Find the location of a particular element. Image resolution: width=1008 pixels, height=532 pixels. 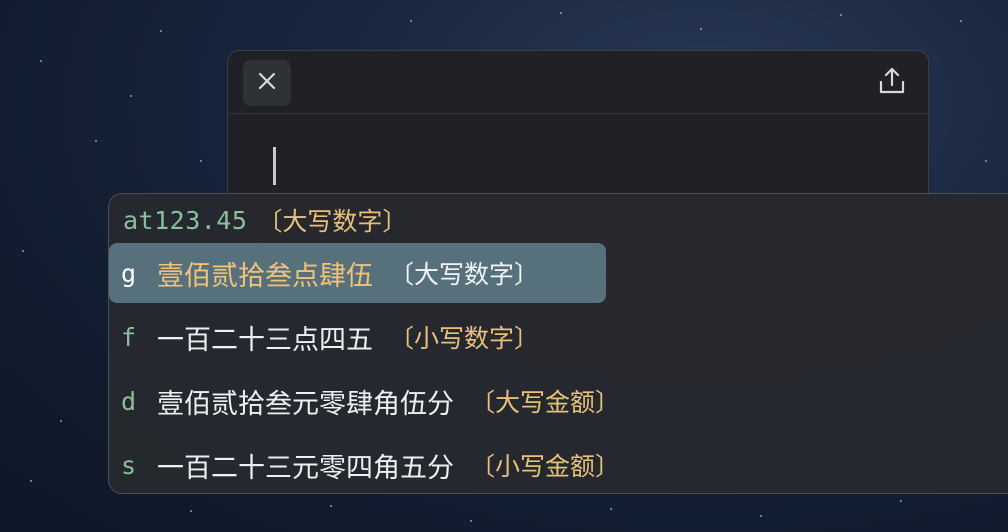

candidate-item: f 一百二十三点四五 〔小写数字〕 is located at coordinates (324, 337).